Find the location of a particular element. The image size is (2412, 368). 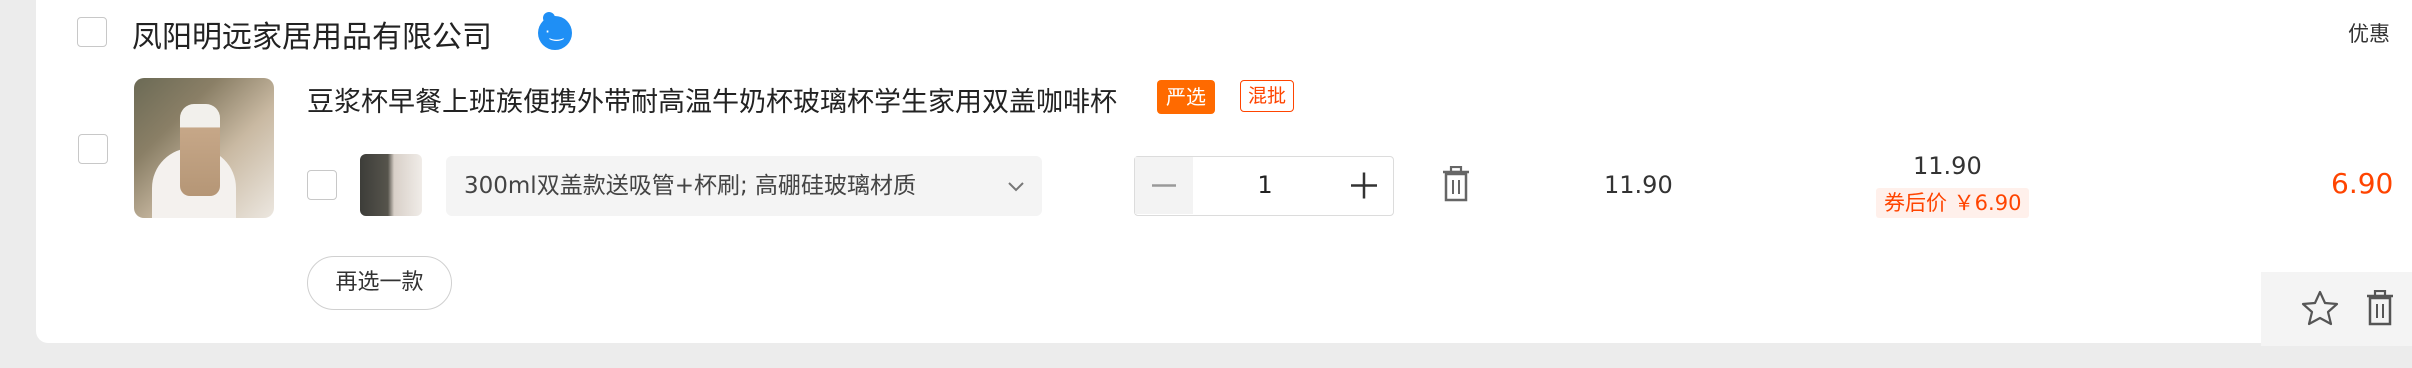

shop-name: 凤阳明远家居用品有限公司 is located at coordinates (312, 34).